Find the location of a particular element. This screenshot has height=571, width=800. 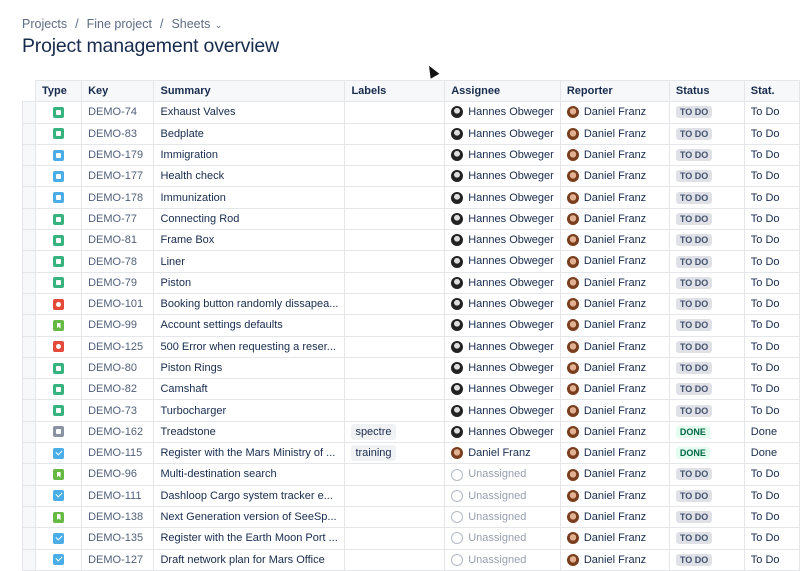

column-header-reporter: Reporter is located at coordinates (614, 91).